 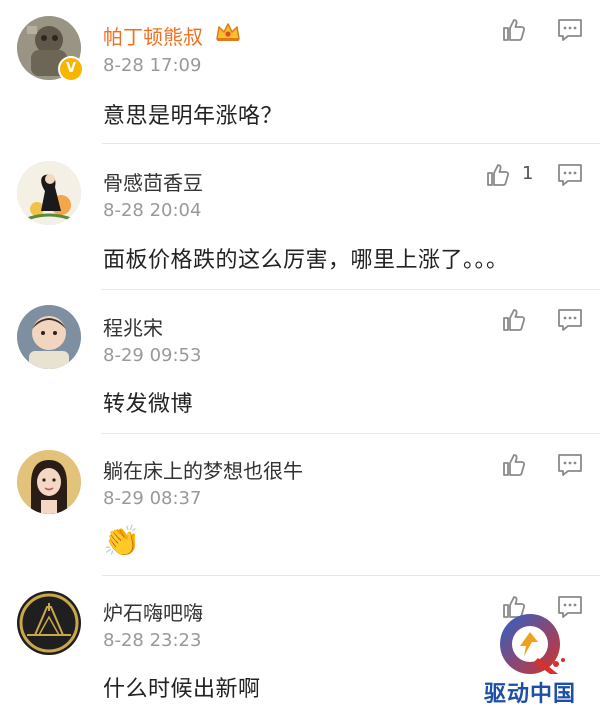 What do you see at coordinates (532, 644) in the screenshot?
I see `logo-icon` at bounding box center [532, 644].